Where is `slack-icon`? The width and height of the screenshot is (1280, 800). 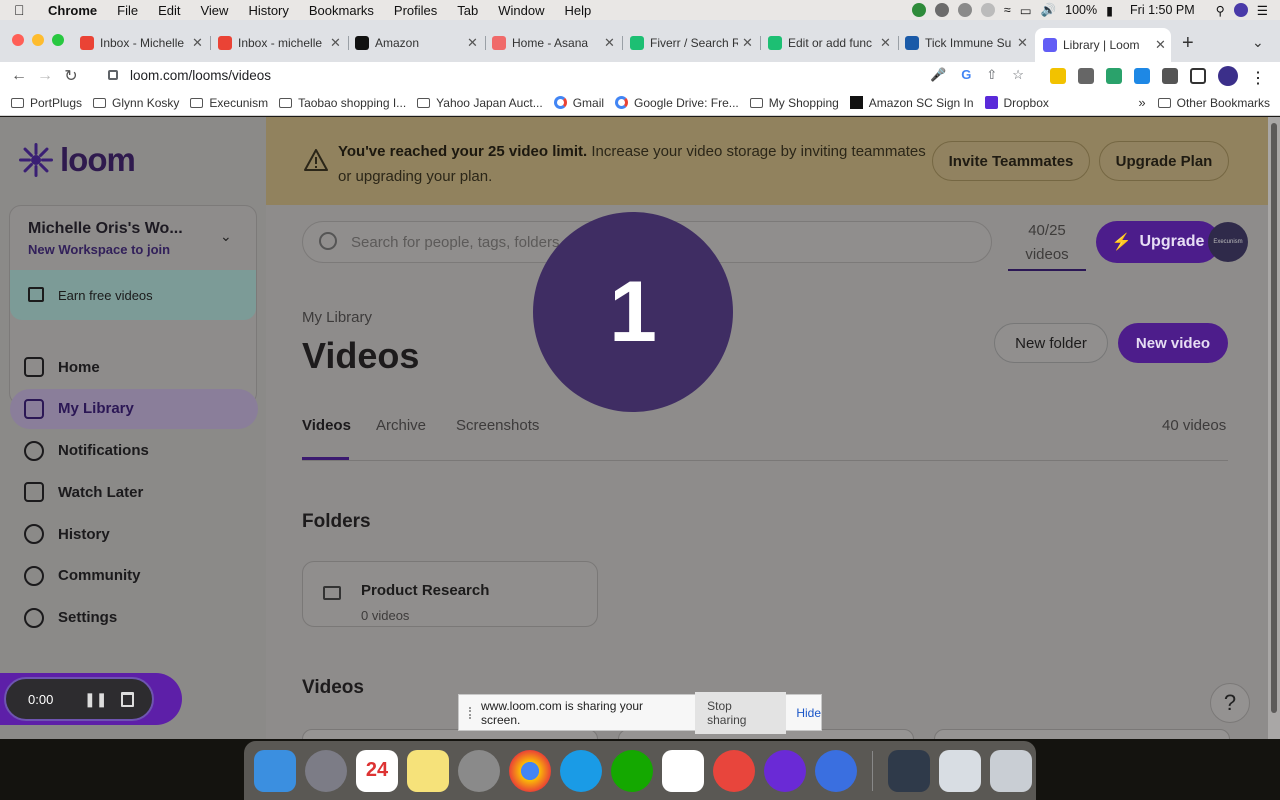
slack-icon is located at coordinates (683, 770).